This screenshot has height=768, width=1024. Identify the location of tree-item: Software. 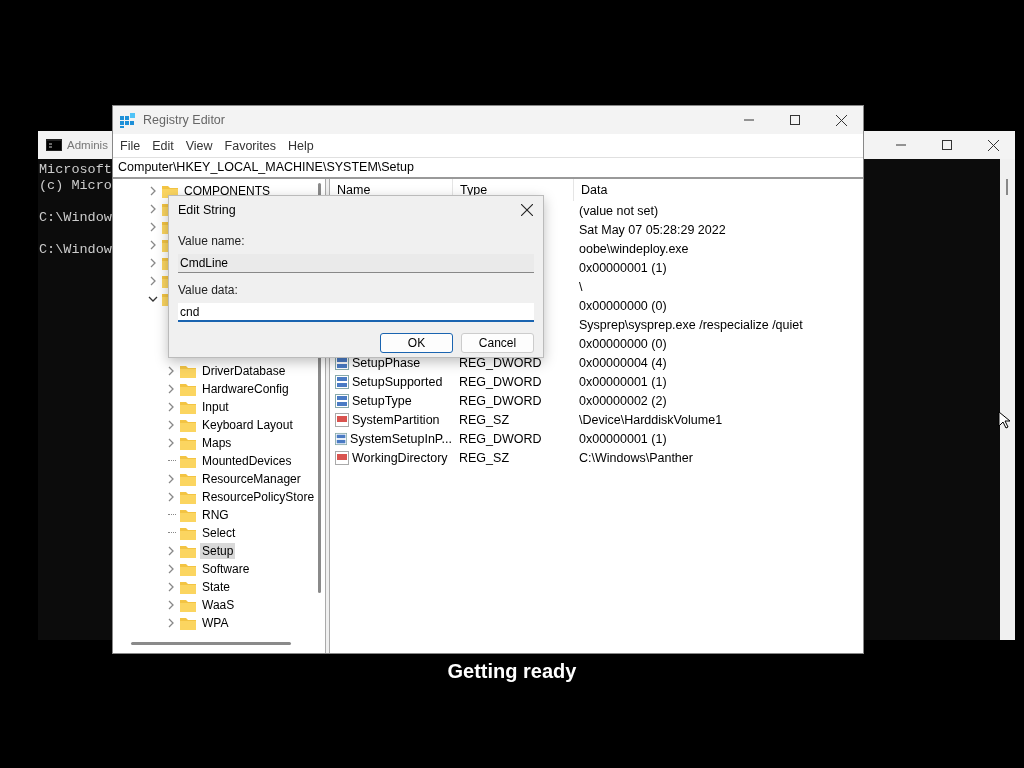
(226, 569).